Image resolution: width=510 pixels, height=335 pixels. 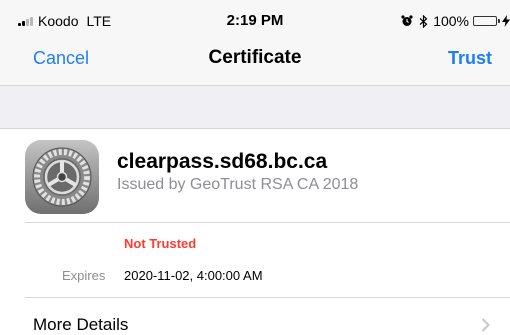 What do you see at coordinates (407, 20) in the screenshot?
I see `alarm-clock-icon` at bounding box center [407, 20].